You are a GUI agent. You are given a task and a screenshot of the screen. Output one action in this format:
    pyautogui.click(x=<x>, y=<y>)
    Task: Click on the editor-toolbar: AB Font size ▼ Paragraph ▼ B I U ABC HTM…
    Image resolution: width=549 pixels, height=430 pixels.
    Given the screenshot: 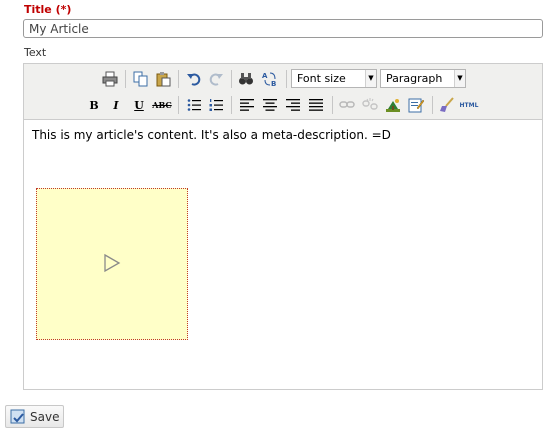 What is the action you would take?
    pyautogui.click(x=283, y=92)
    